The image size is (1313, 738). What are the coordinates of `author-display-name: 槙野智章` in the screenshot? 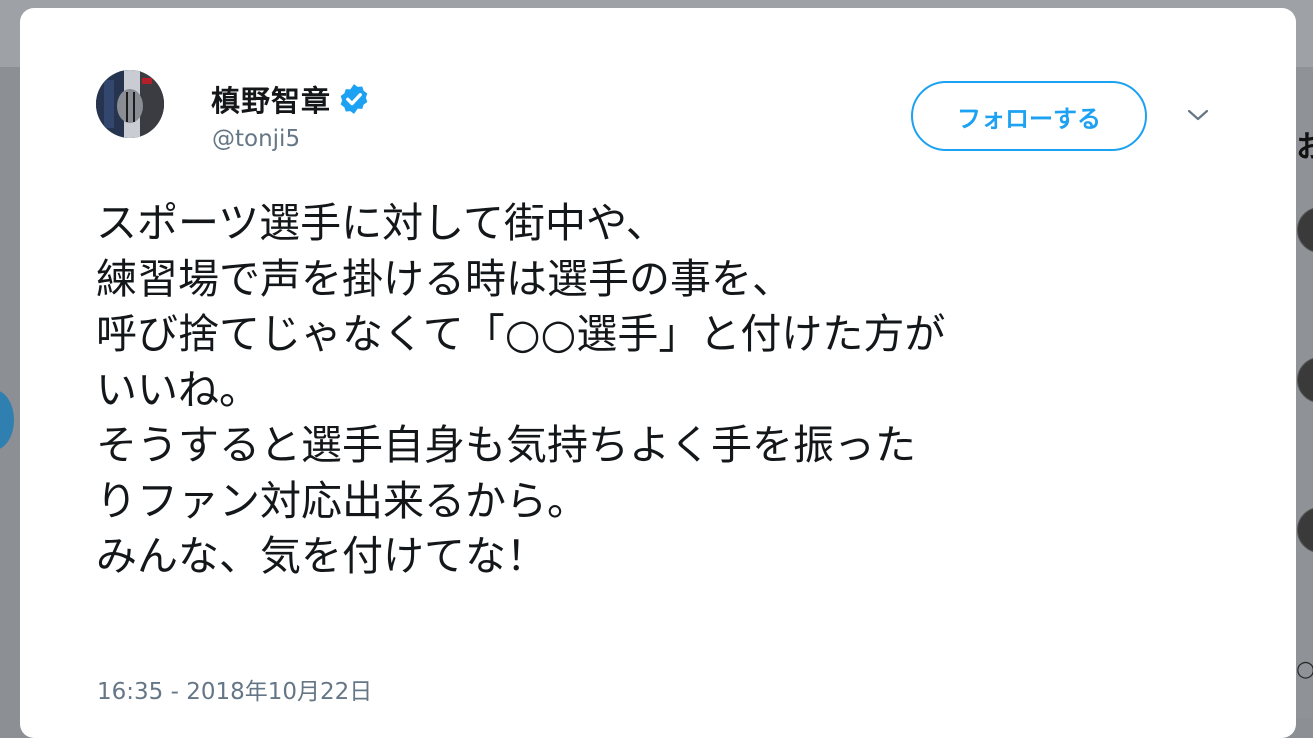 It's located at (271, 99).